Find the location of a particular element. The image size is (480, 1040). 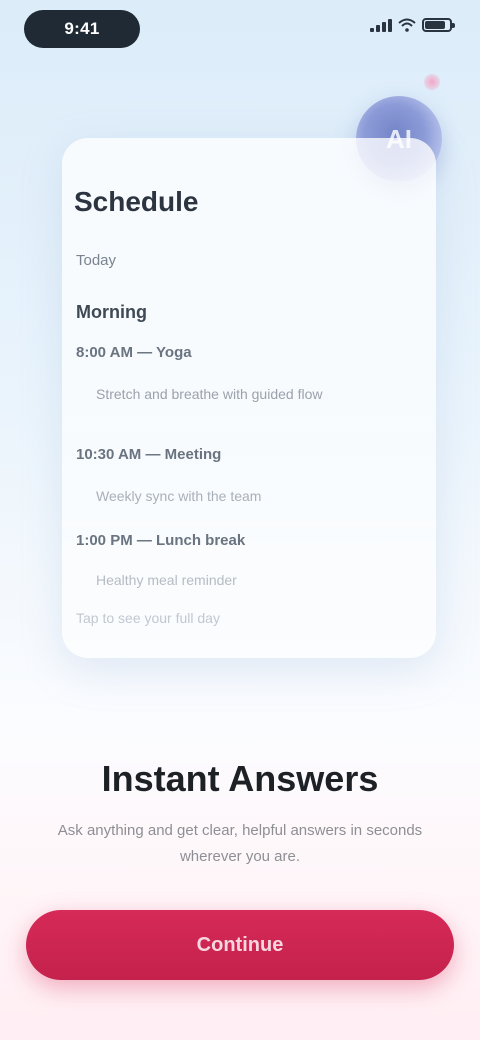

card-line-footer: Tap to see your full day is located at coordinates (148, 618).